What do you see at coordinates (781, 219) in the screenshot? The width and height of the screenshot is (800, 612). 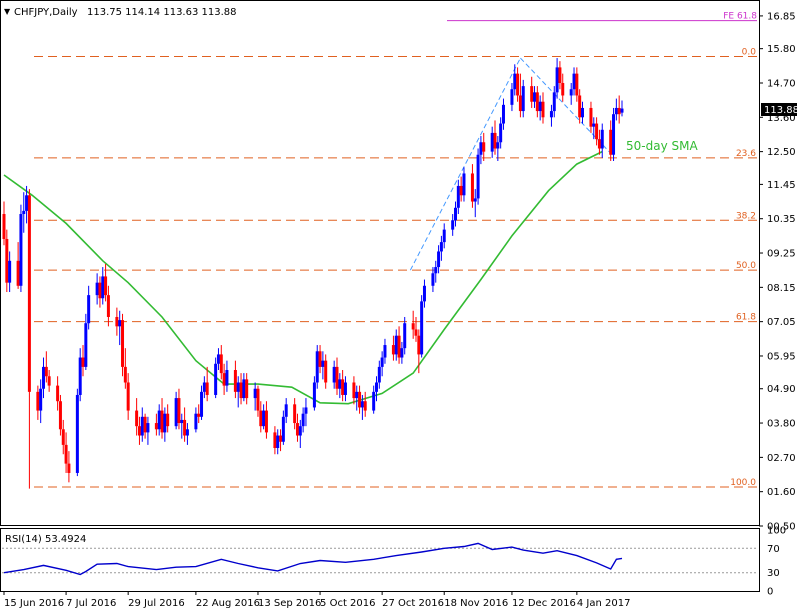 I see `y-tick-label: 10.35` at bounding box center [781, 219].